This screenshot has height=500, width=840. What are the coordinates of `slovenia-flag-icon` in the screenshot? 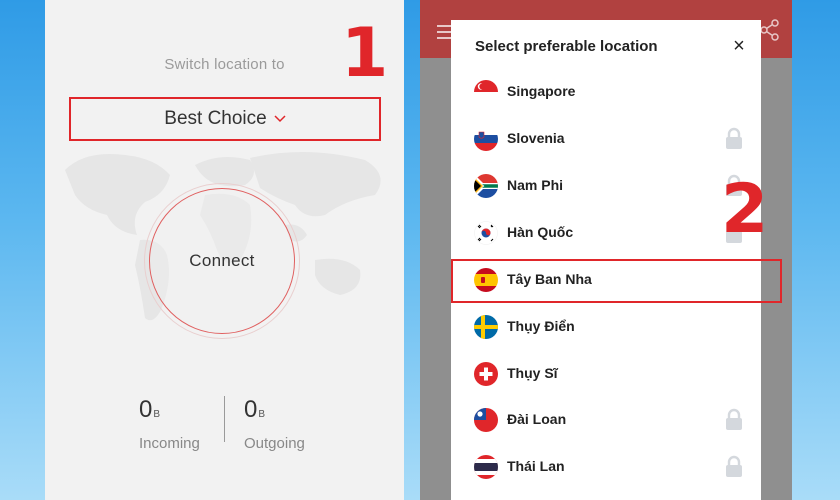 It's located at (486, 139).